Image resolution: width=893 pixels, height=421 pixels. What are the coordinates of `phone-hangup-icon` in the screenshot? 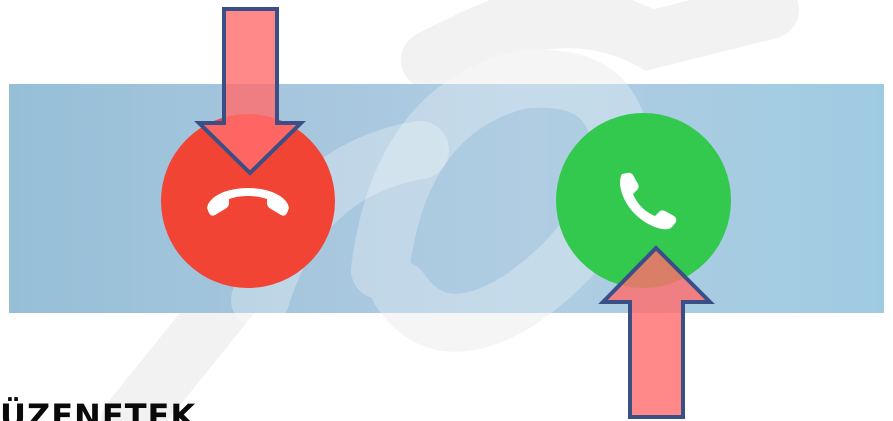 It's located at (248, 202).